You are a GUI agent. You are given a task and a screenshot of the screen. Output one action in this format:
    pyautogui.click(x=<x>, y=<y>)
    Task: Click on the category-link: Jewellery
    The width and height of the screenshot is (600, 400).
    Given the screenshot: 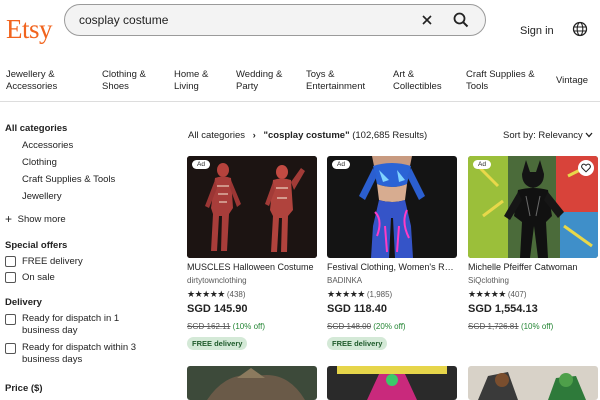 What is the action you would take?
    pyautogui.click(x=42, y=196)
    